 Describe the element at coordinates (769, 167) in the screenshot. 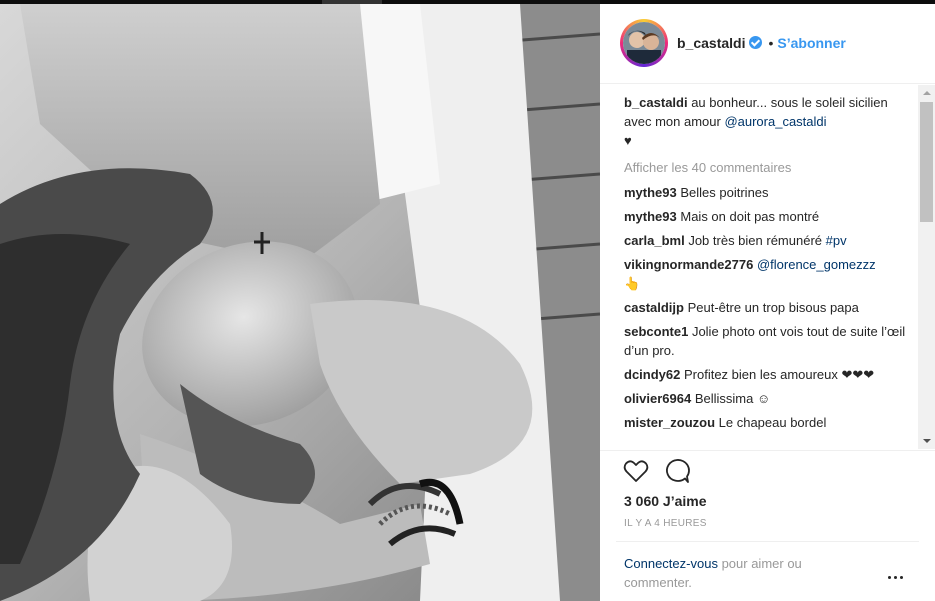

I see `view-all-comments-link: Afficher les 40 commentaires` at that location.